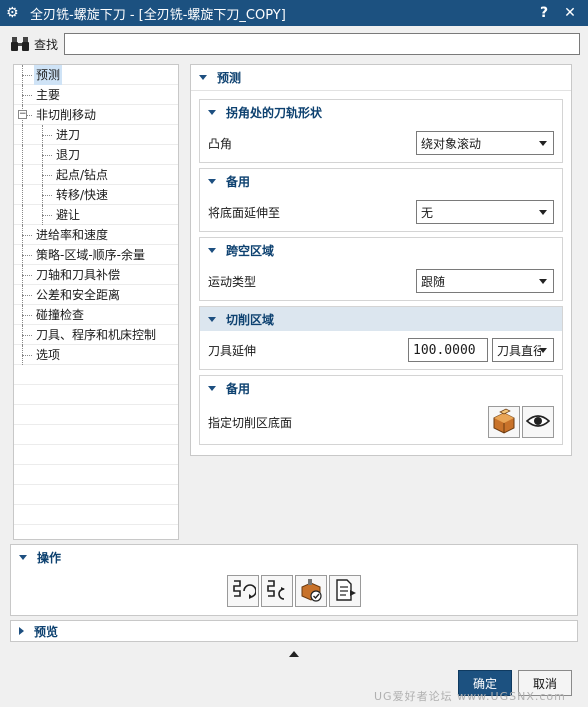 Image resolution: width=588 pixels, height=707 pixels. What do you see at coordinates (96, 255) in the screenshot?
I see `tree-item: 策略-区域-顺序-余量` at bounding box center [96, 255].